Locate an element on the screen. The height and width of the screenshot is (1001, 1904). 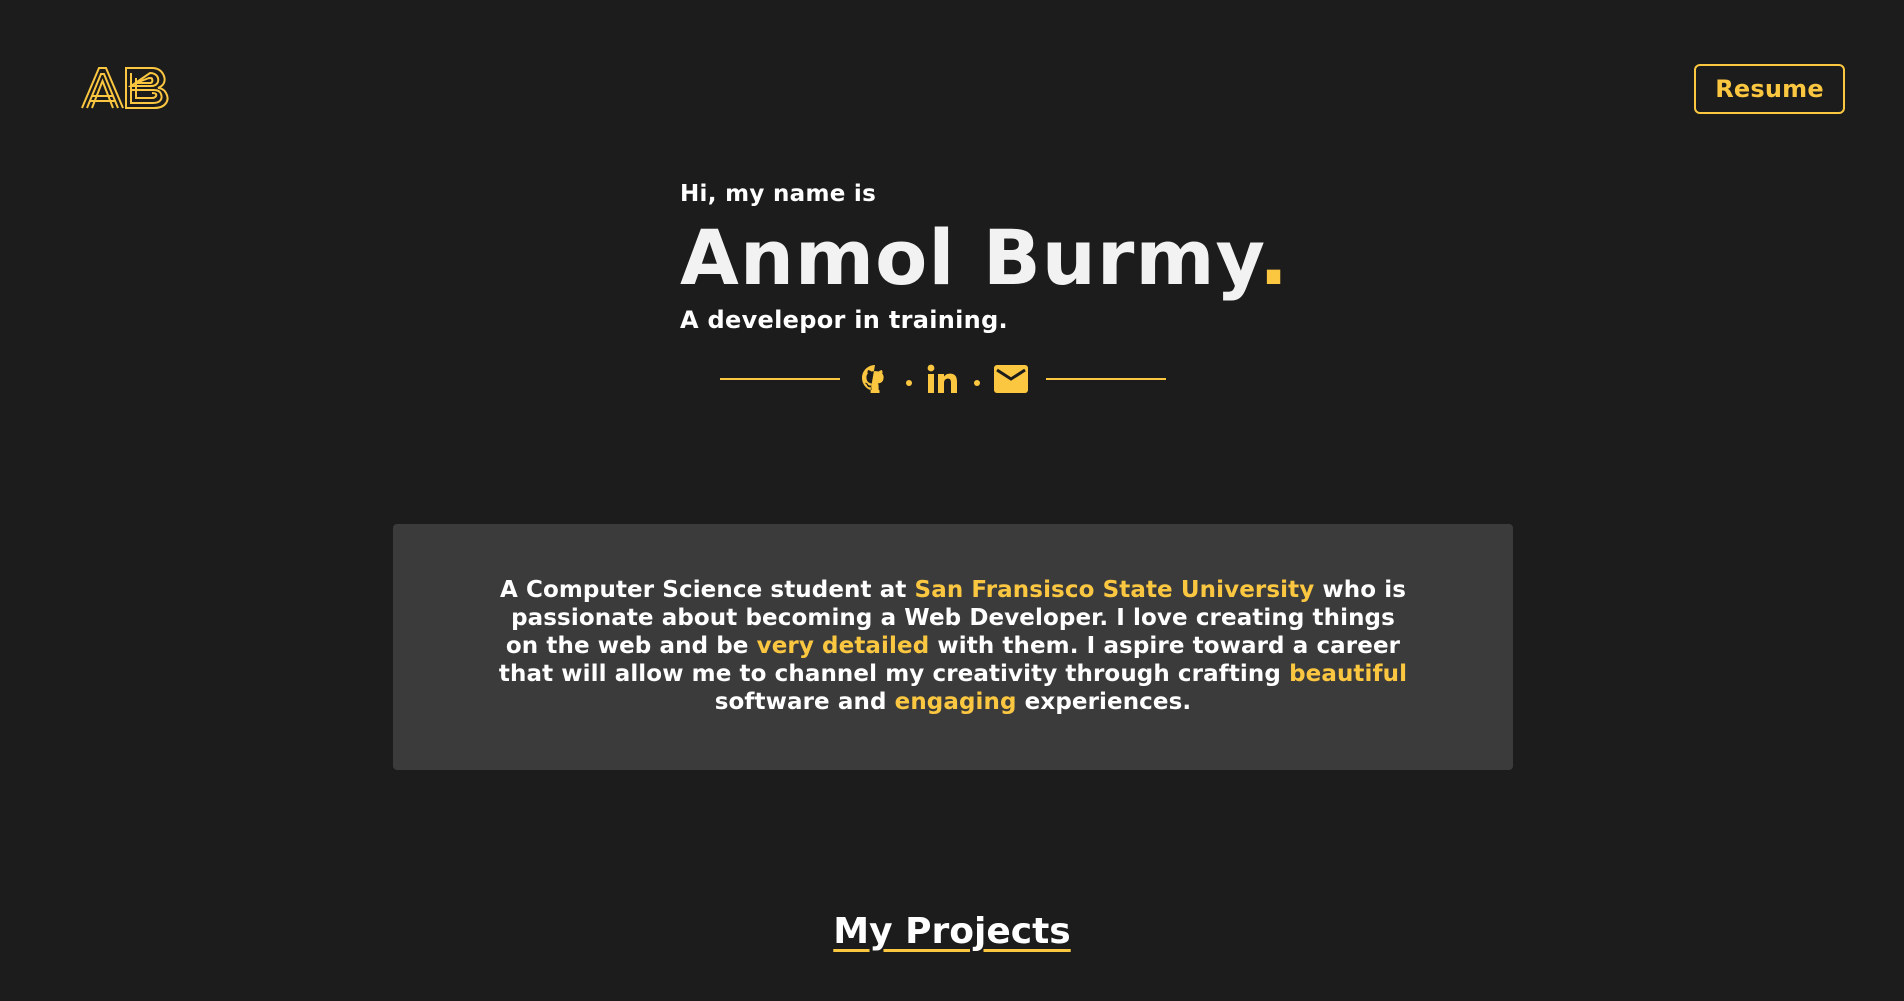
hero-name: Anmol Burmy. is located at coordinates (984, 258).